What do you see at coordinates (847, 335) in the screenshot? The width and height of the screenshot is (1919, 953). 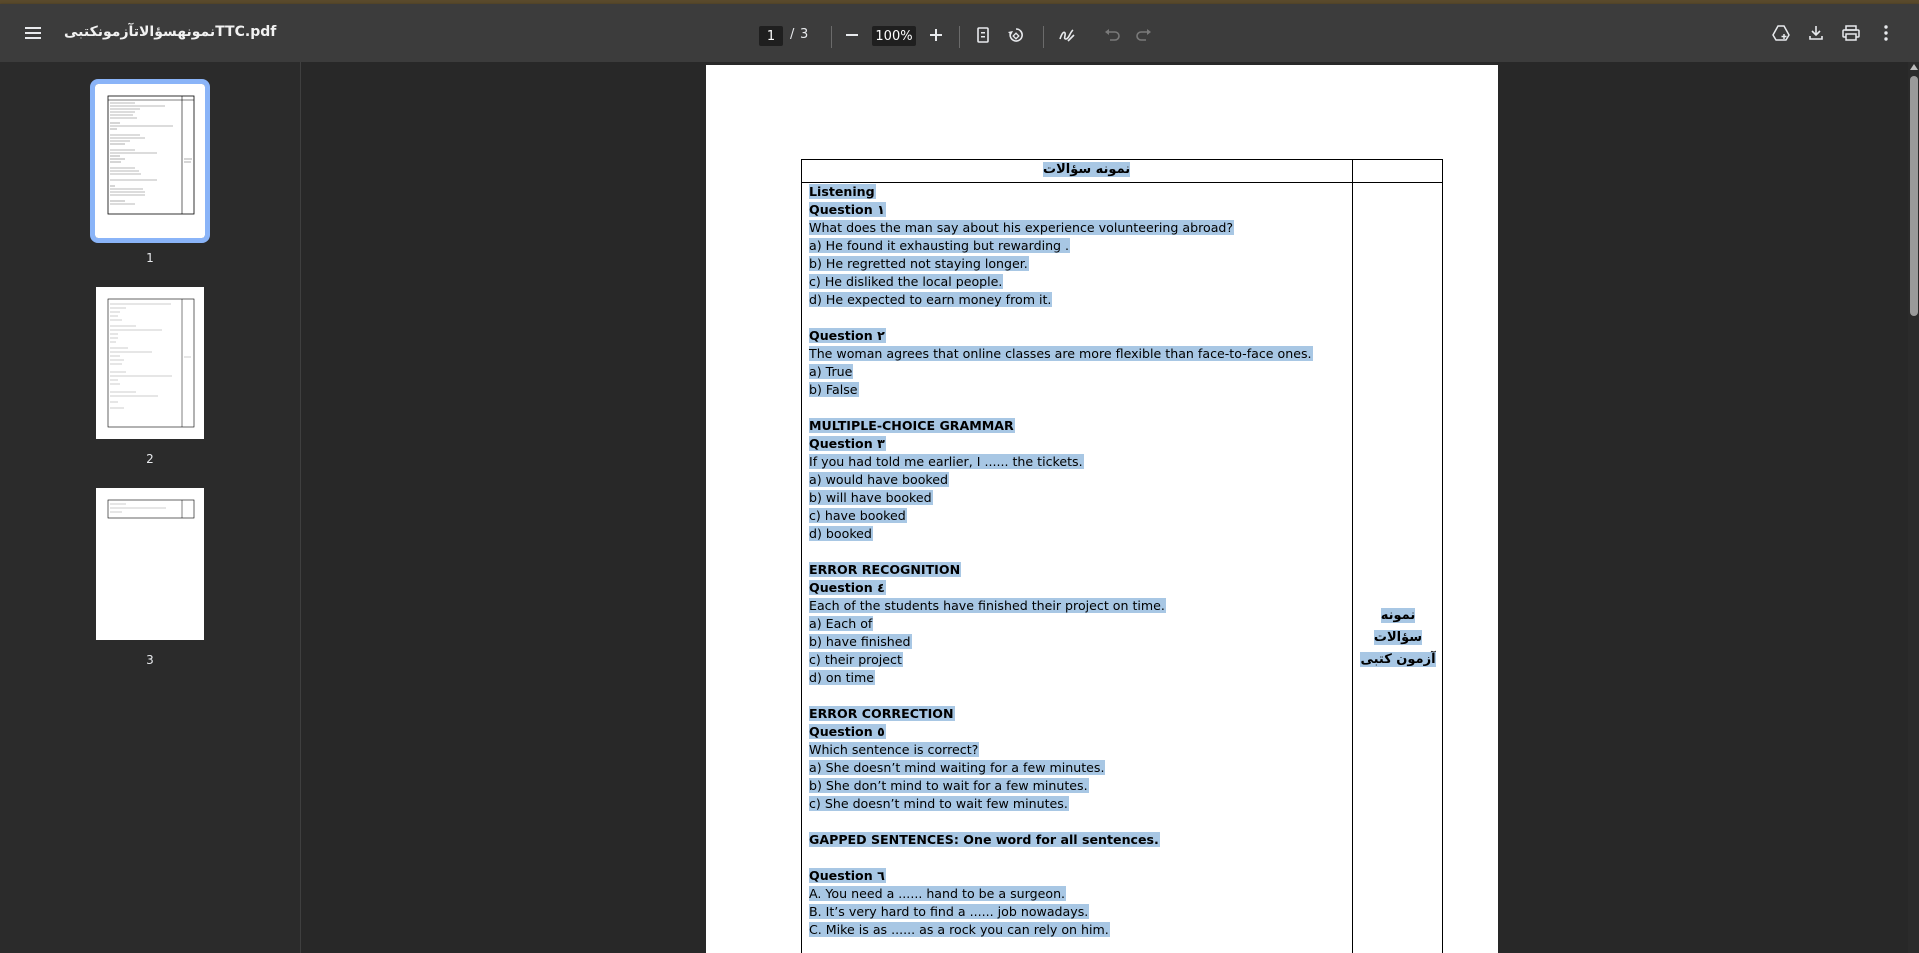 I see `document-line-text: Question ٢` at bounding box center [847, 335].